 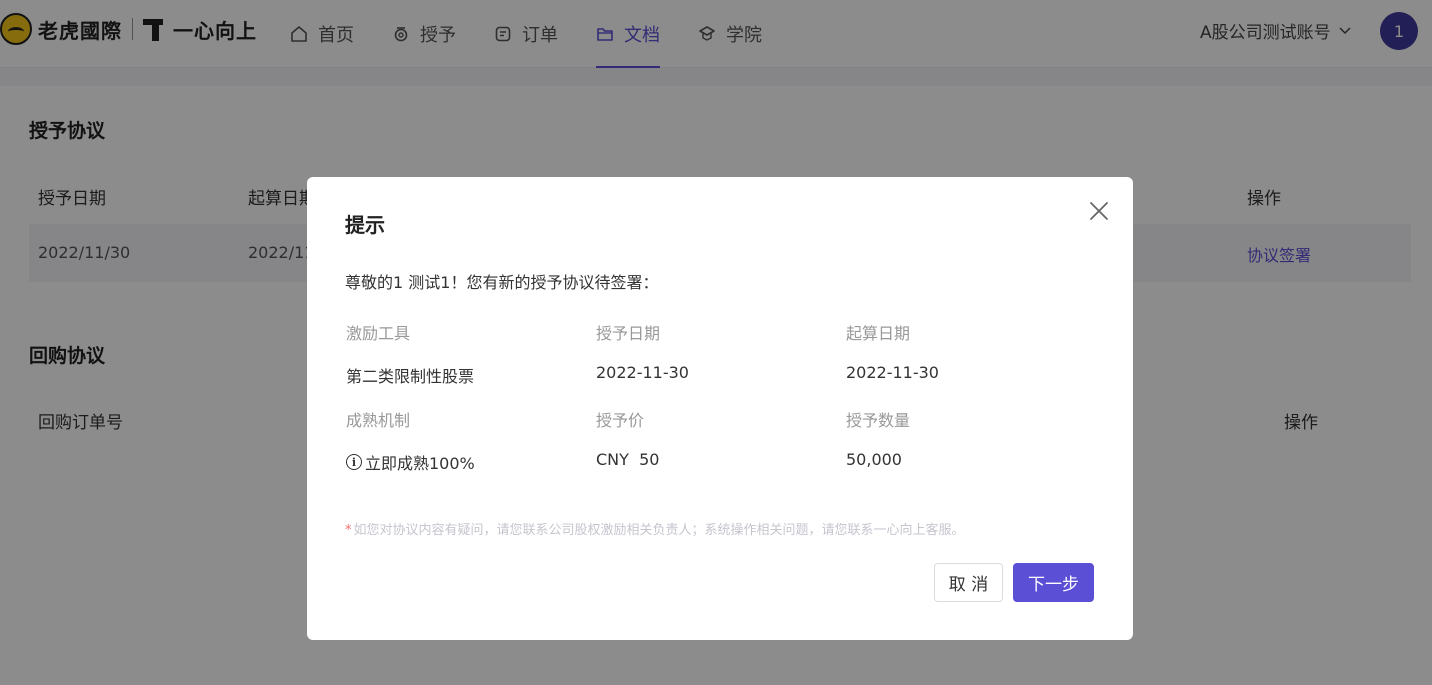 What do you see at coordinates (878, 333) in the screenshot?
I see `label-start-date: 起算日期` at bounding box center [878, 333].